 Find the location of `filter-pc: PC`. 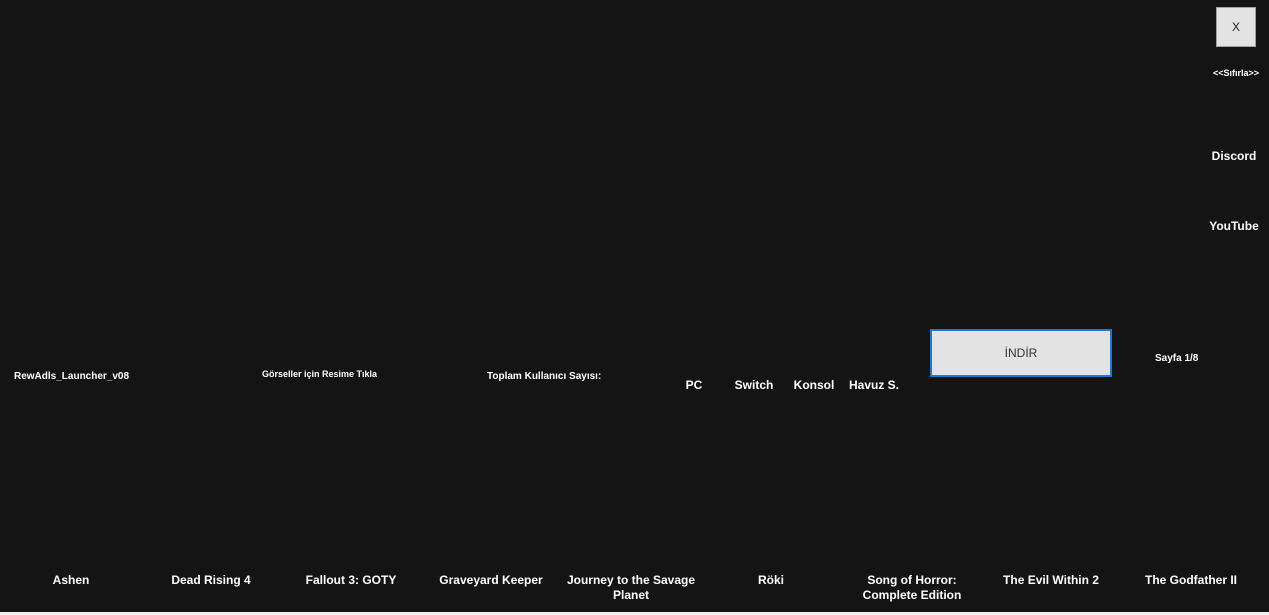

filter-pc: PC is located at coordinates (694, 385).